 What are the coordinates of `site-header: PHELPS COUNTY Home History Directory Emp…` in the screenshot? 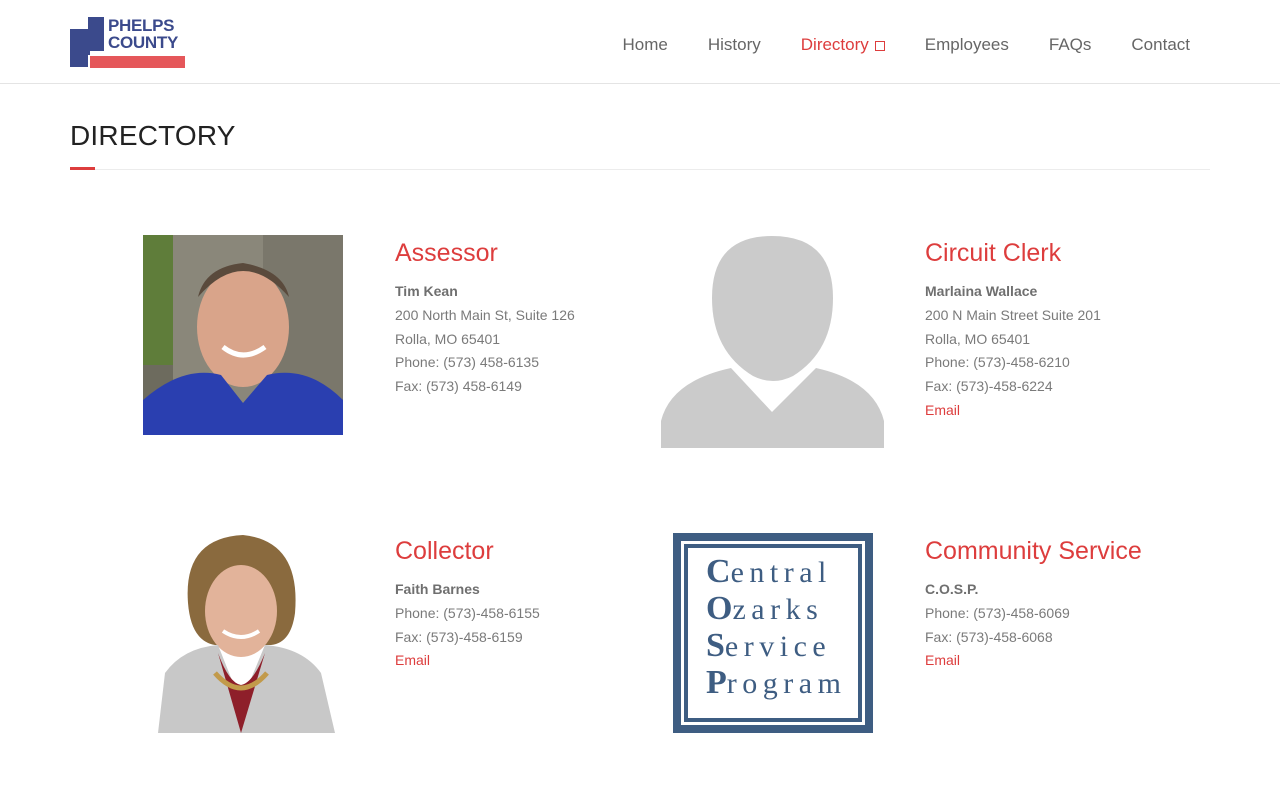 It's located at (640, 42).